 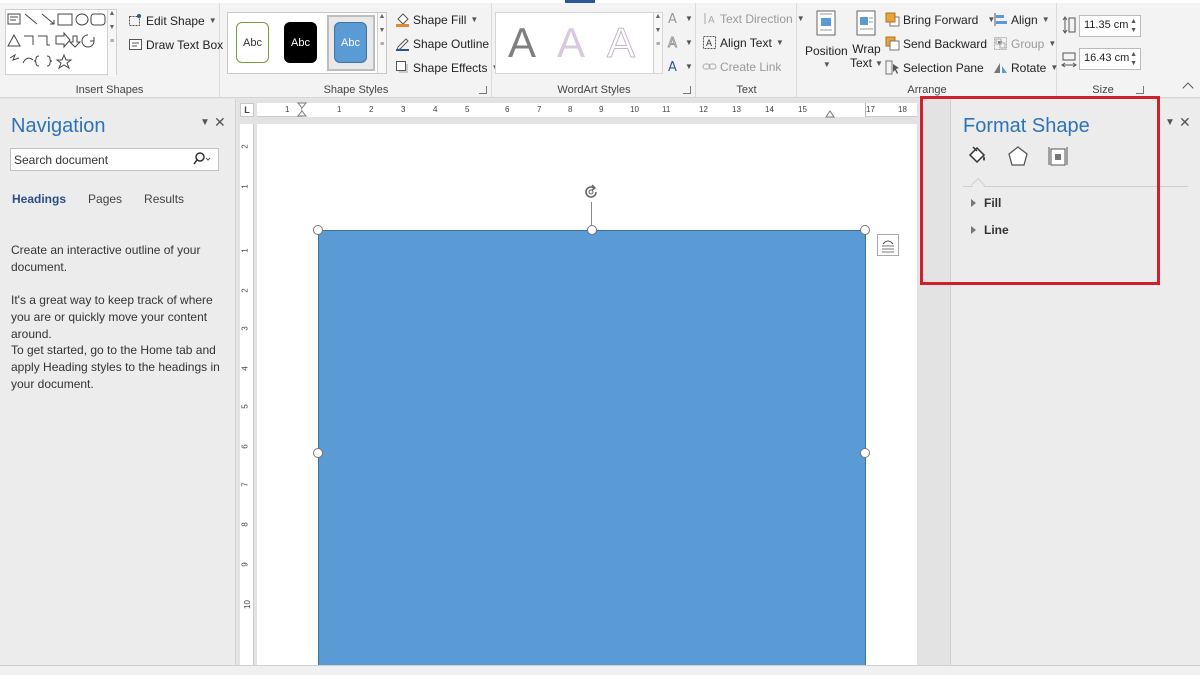 I want to click on wordart-style-gray: A, so click(x=522, y=43).